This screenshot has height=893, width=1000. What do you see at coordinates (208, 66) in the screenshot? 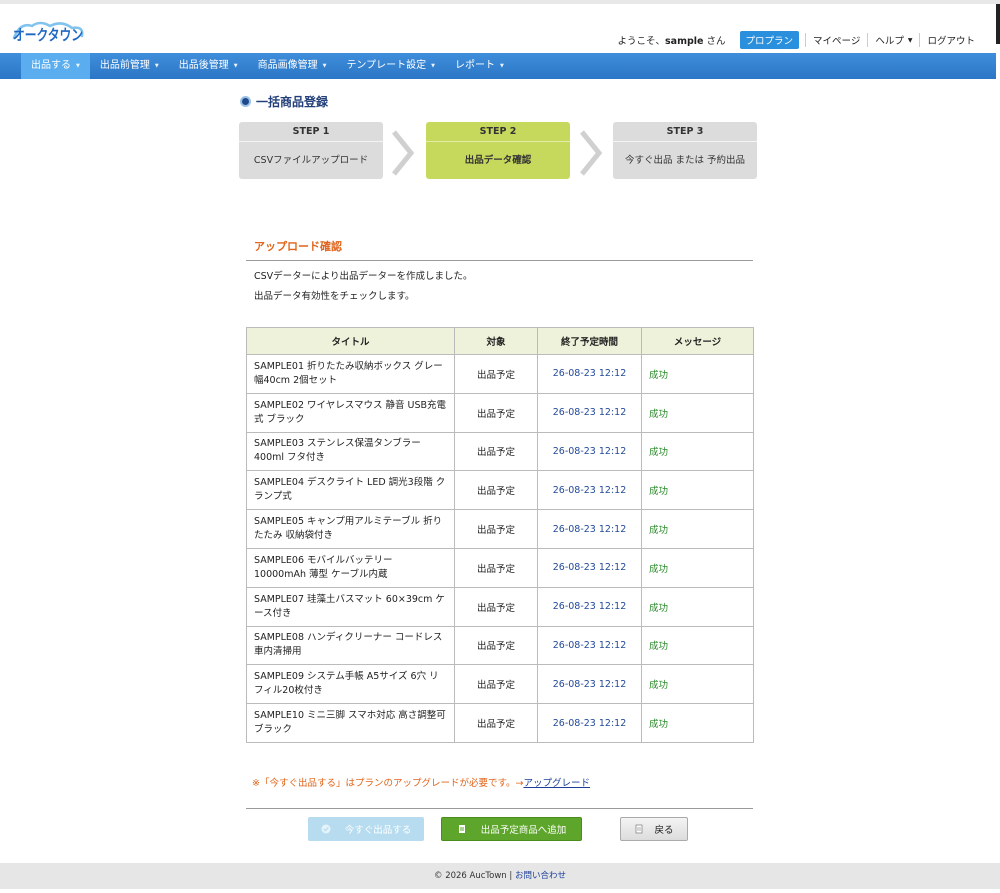
I see `nav-item-post-listing: 出品後管理 ▼` at bounding box center [208, 66].